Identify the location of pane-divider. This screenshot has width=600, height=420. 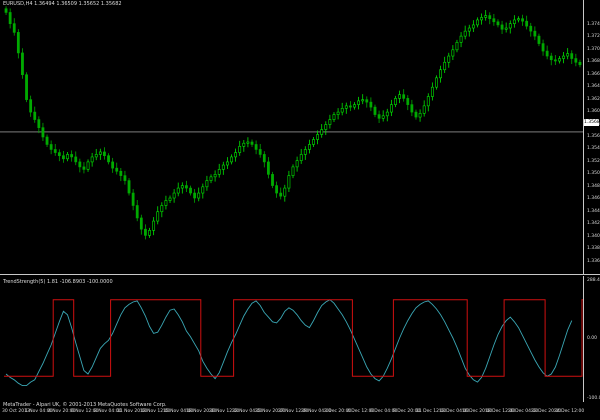
(300, 274).